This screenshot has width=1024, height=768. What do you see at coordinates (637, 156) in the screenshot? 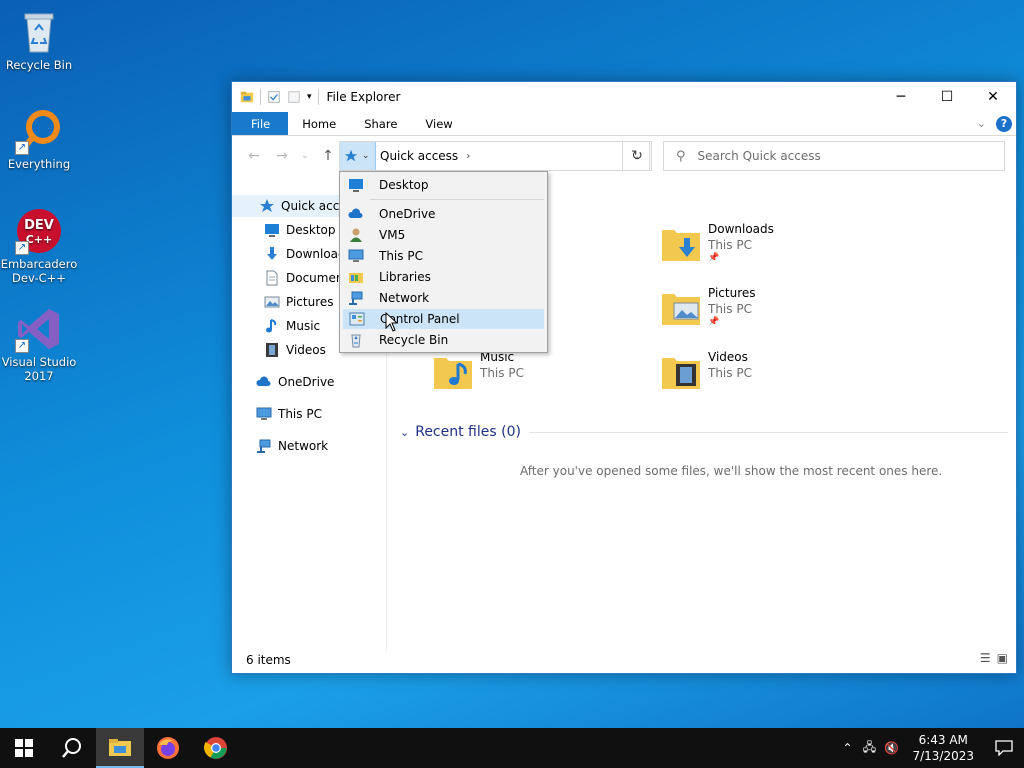
I see `refresh-button: ↻` at bounding box center [637, 156].